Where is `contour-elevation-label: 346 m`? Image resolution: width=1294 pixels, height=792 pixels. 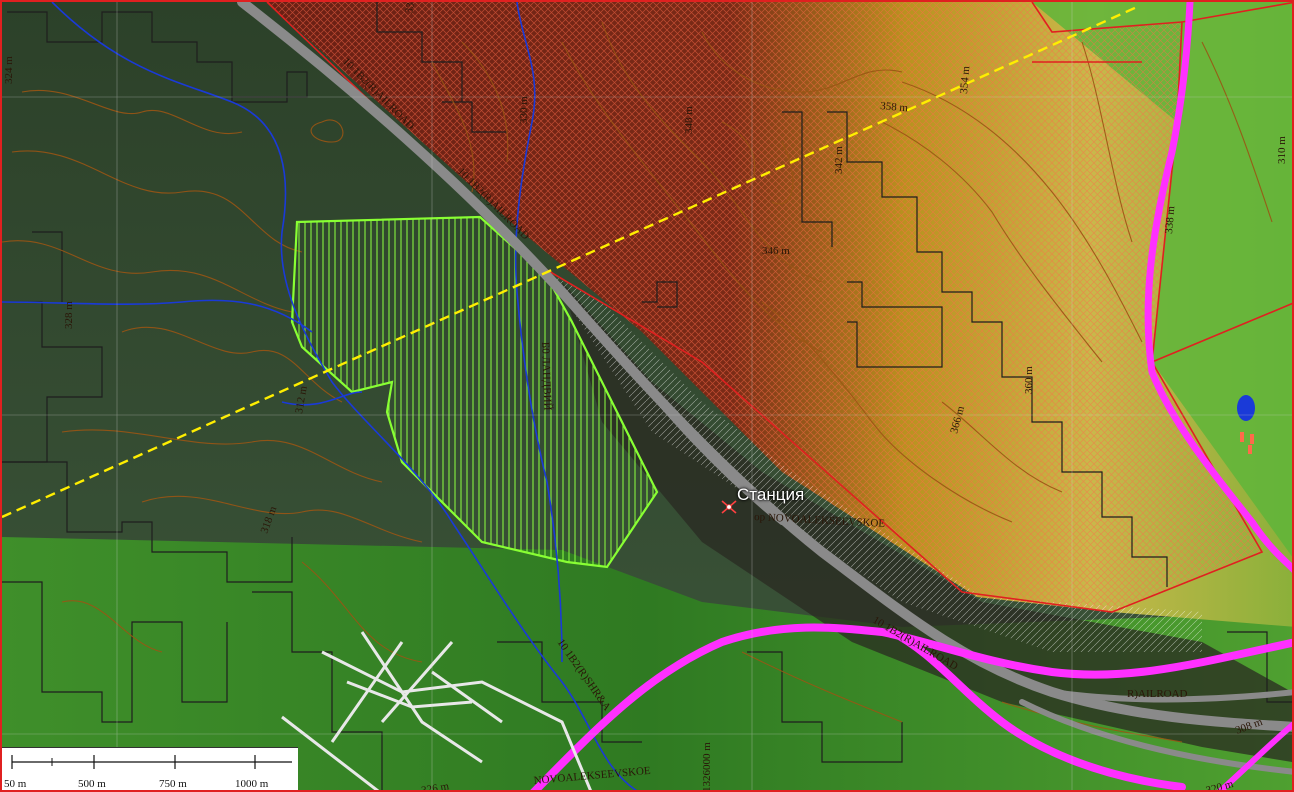 contour-elevation-label: 346 m is located at coordinates (776, 251).